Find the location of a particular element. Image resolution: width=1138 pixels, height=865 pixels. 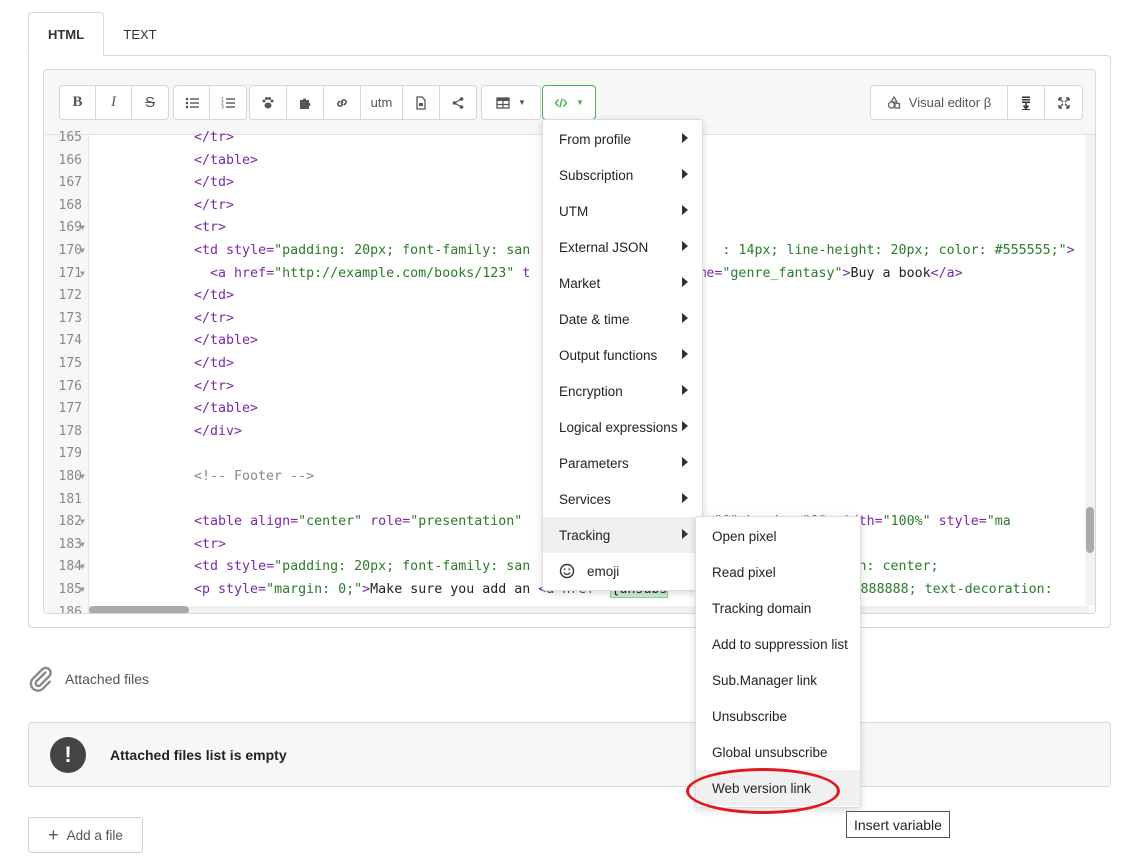

share-icon is located at coordinates (458, 102).